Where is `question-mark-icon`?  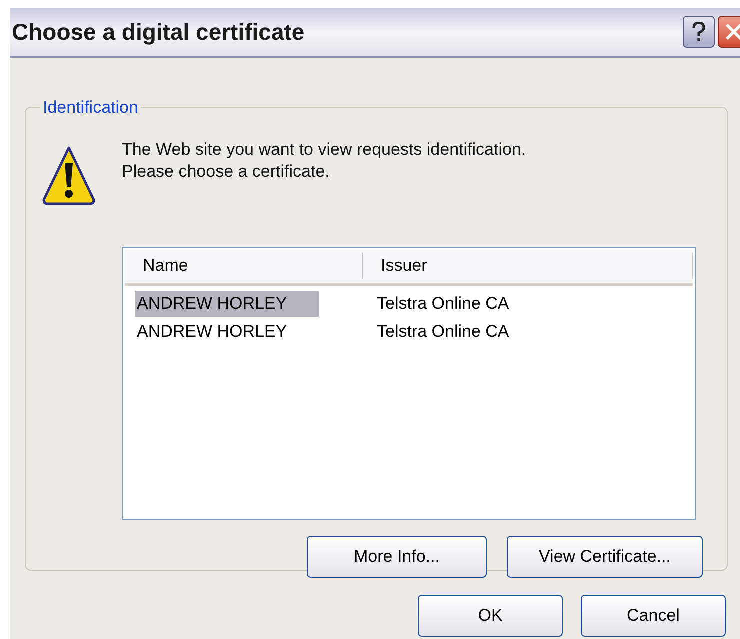
question-mark-icon is located at coordinates (699, 32).